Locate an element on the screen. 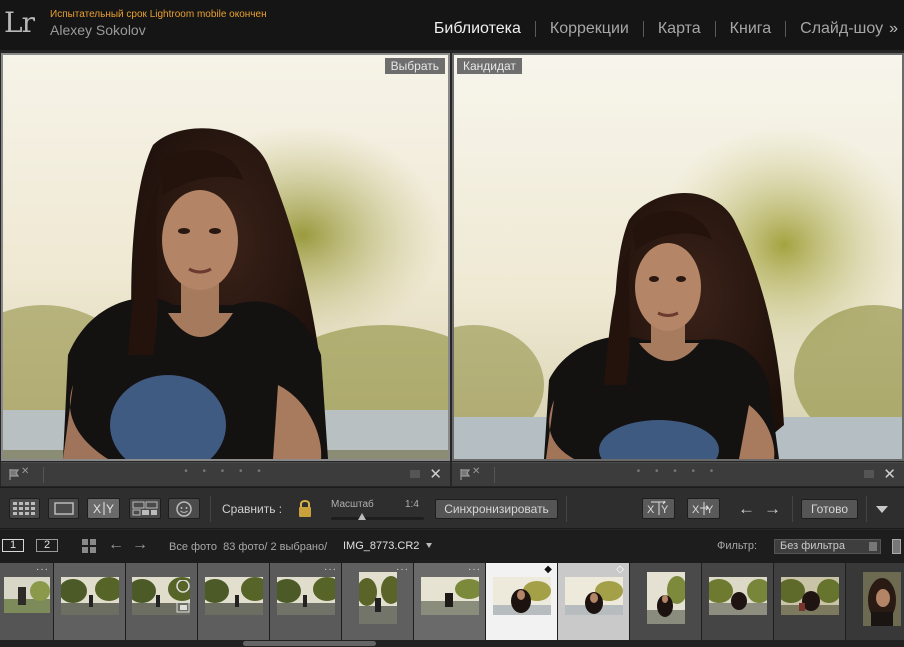 The width and height of the screenshot is (904, 647). swap-button: X Y is located at coordinates (658, 508).